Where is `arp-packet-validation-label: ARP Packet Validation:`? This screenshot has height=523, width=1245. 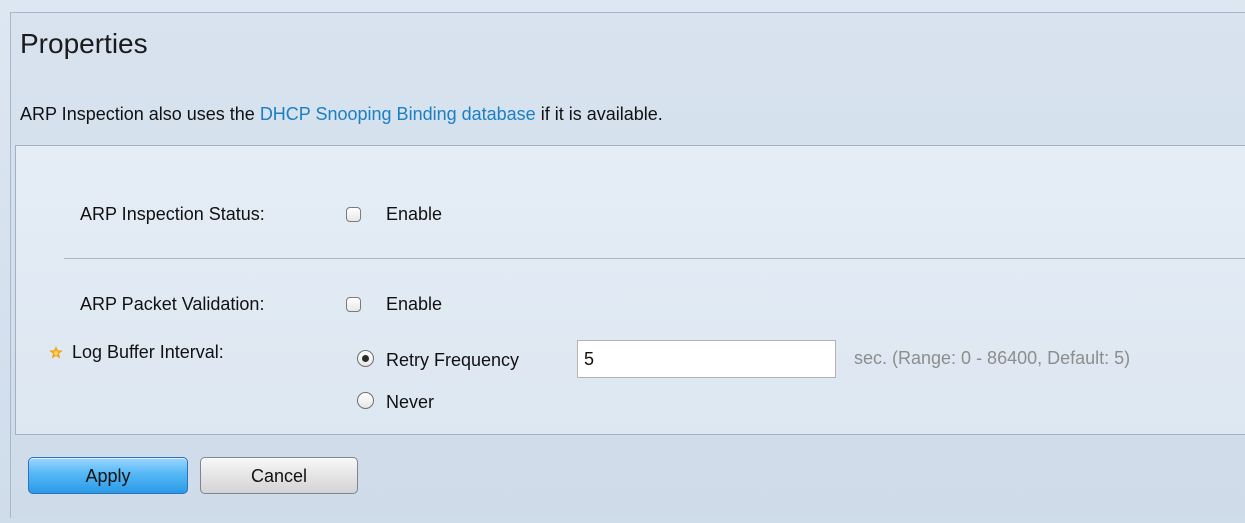
arp-packet-validation-label: ARP Packet Validation: is located at coordinates (172, 304).